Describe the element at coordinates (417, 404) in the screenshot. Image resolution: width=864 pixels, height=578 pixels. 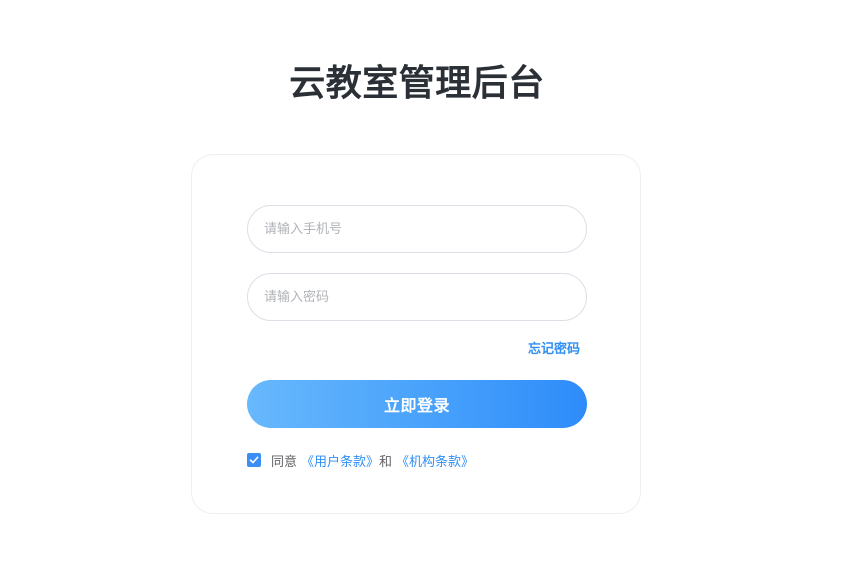
I see `login-button: 立即登录` at that location.